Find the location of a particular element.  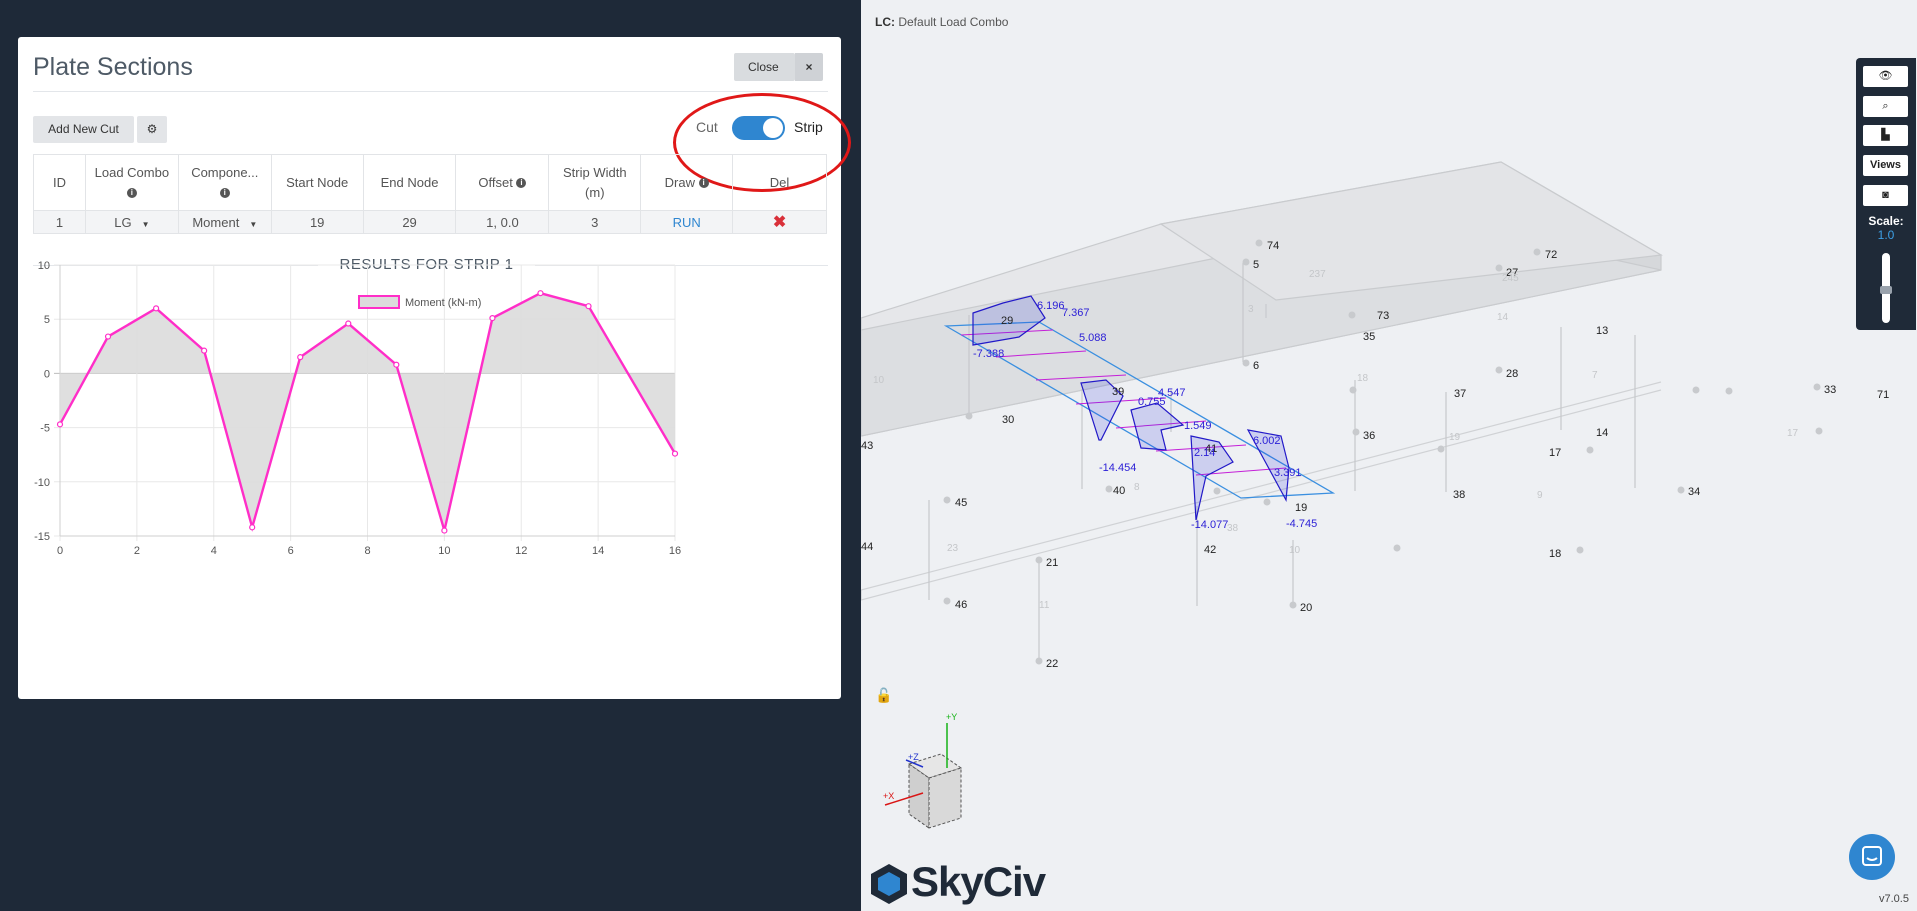

camera-icon: ◙ is located at coordinates (1885, 195).